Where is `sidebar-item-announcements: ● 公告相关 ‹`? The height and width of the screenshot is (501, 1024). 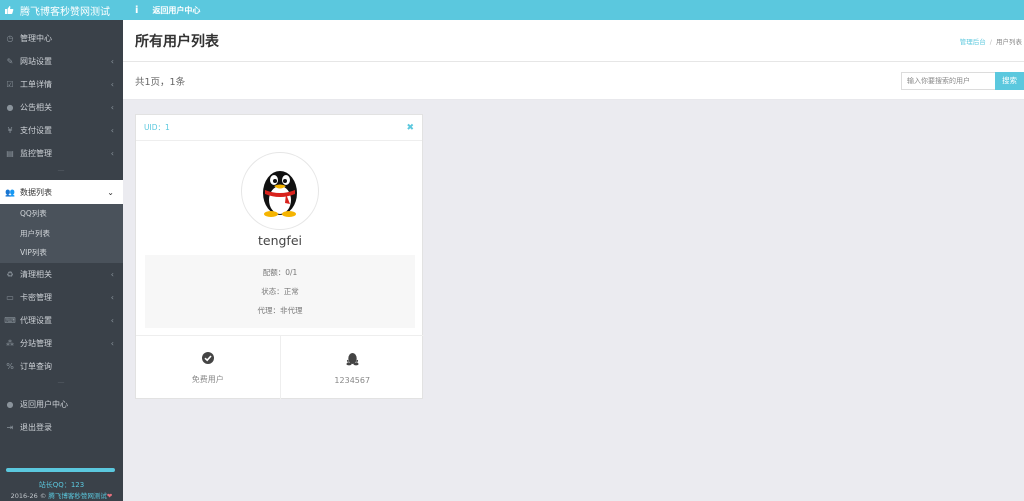
sidebar-item-announcements: ● 公告相关 ‹ is located at coordinates (61, 107).